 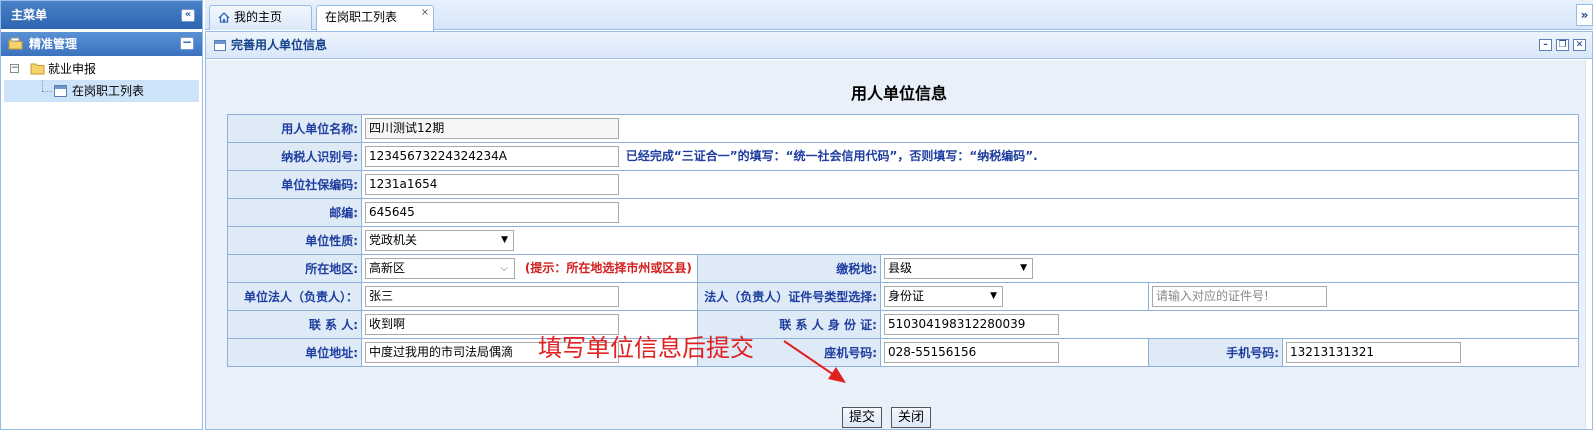 I want to click on form-cell: 四川测试12期, so click(x=970, y=128).